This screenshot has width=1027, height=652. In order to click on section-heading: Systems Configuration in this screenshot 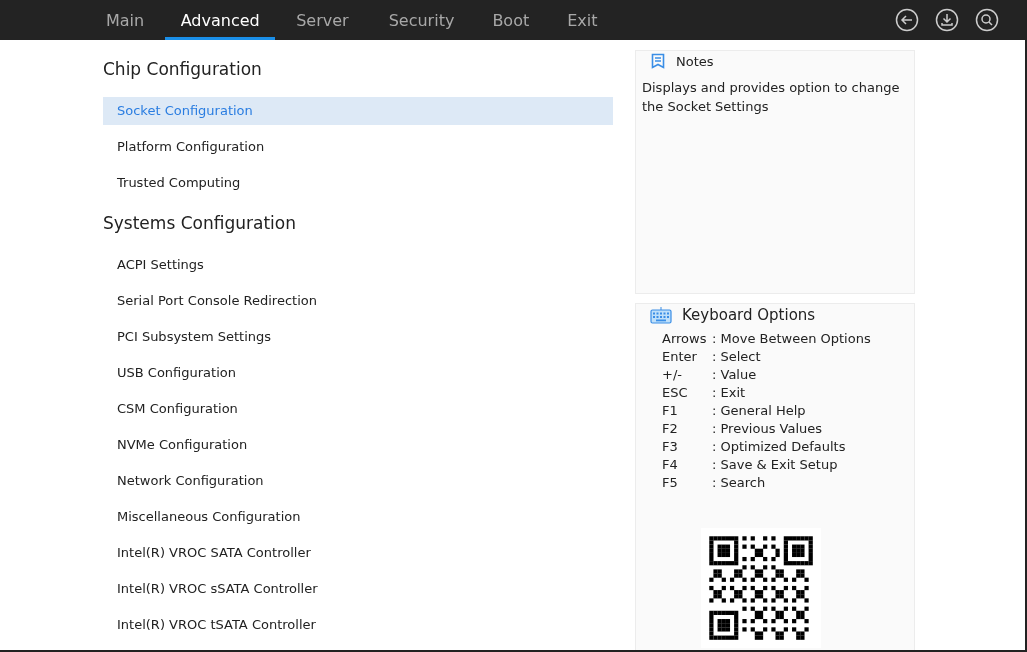, I will do `click(200, 223)`.